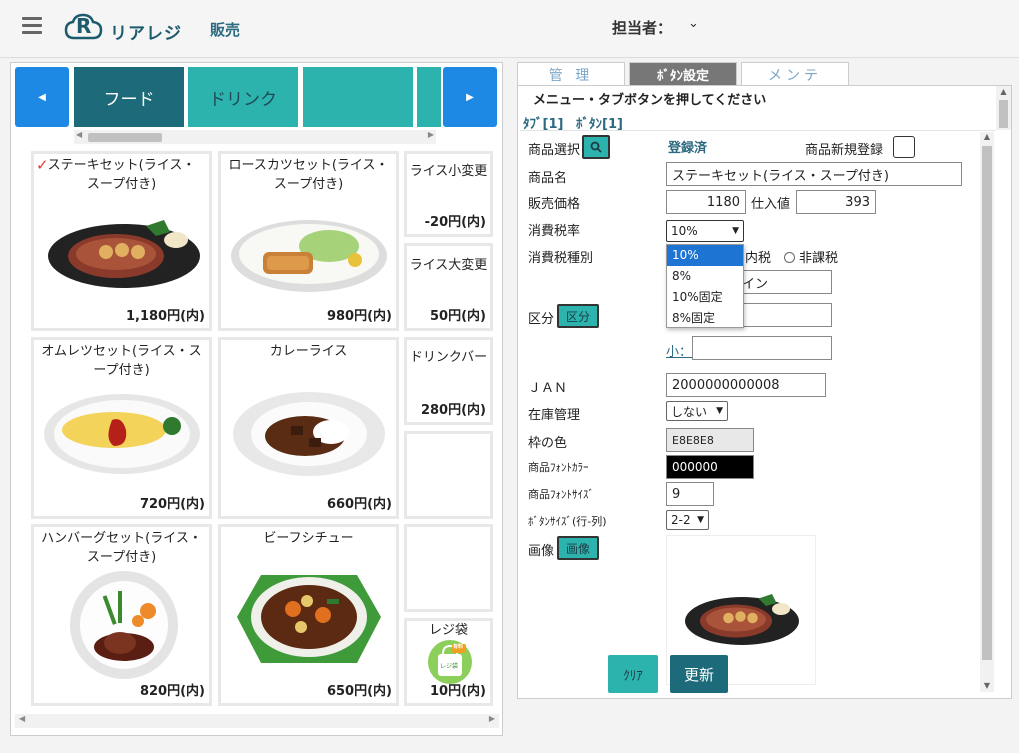 Image resolution: width=1019 pixels, height=753 pixels. Describe the element at coordinates (359, 316) in the screenshot. I see `product-price: 980円(内)` at that location.